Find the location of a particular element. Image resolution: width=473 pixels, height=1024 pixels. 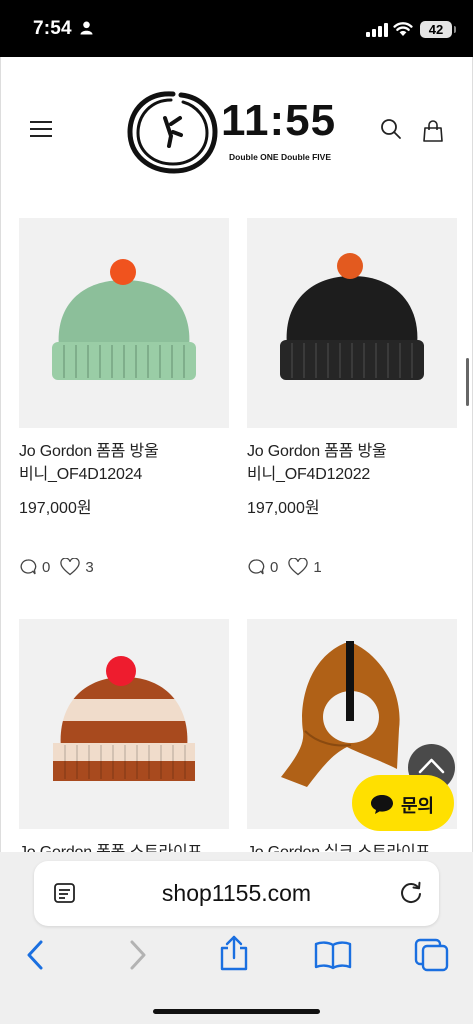

cellular-signal-icon is located at coordinates (377, 30).